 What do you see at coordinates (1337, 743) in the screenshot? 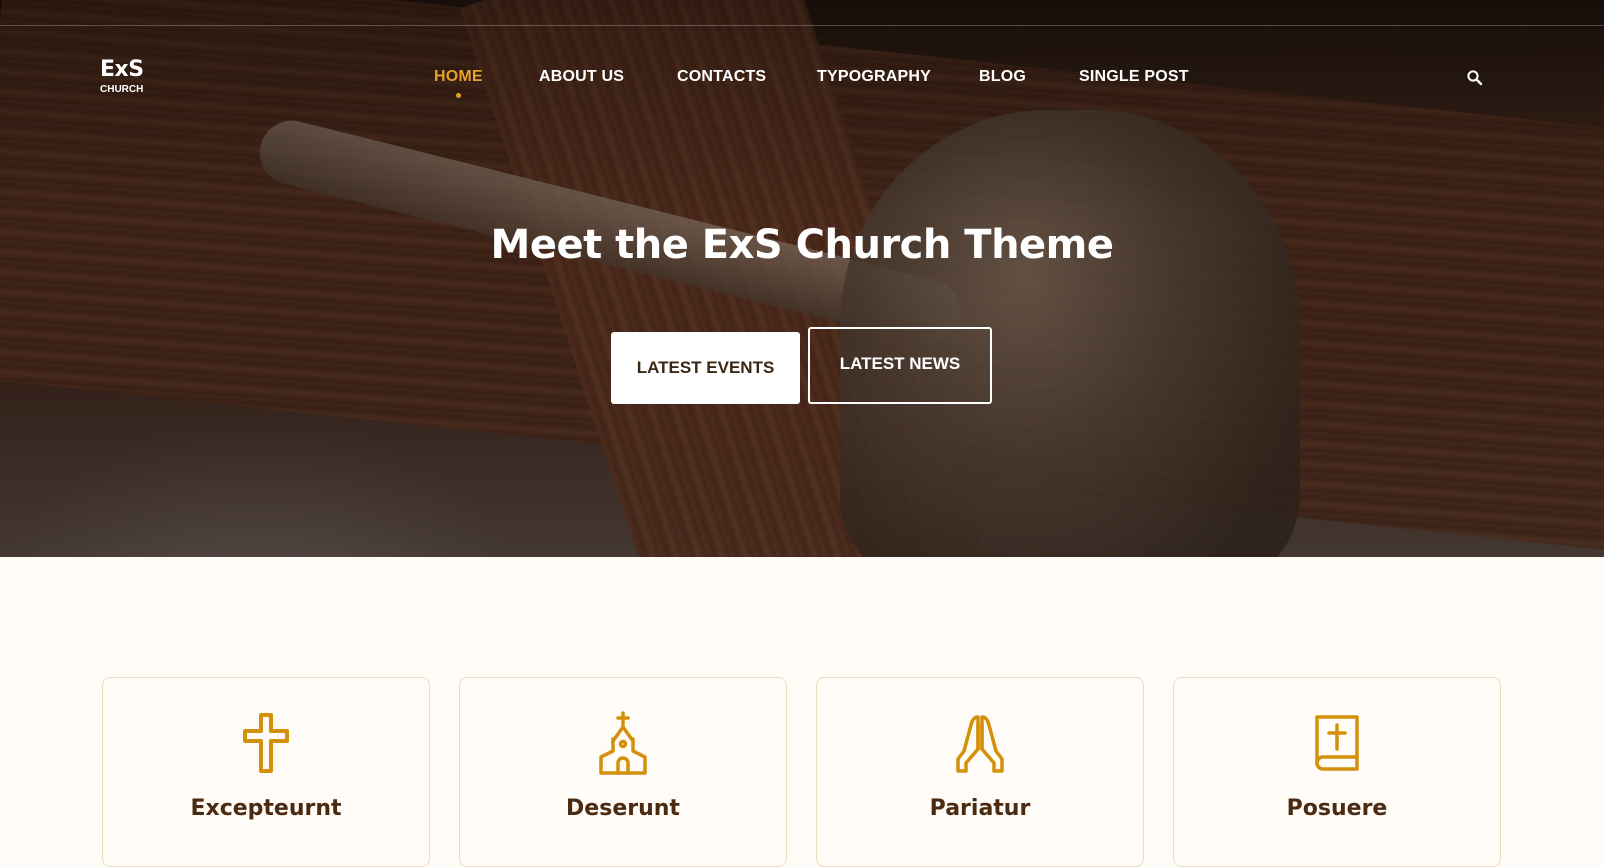
I see `bible-icon` at bounding box center [1337, 743].